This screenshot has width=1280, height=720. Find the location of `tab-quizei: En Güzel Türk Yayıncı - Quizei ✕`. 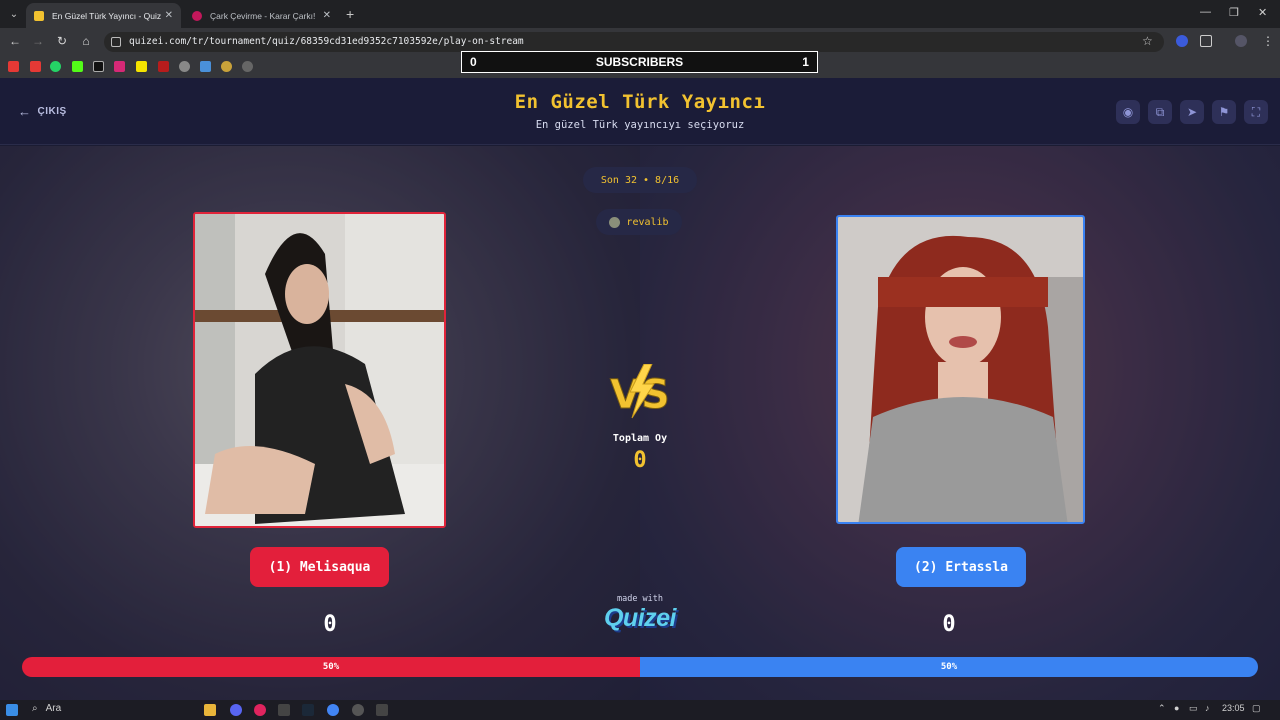

tab-quizei: En Güzel Türk Yayıncı - Quizei ✕ is located at coordinates (103, 15).